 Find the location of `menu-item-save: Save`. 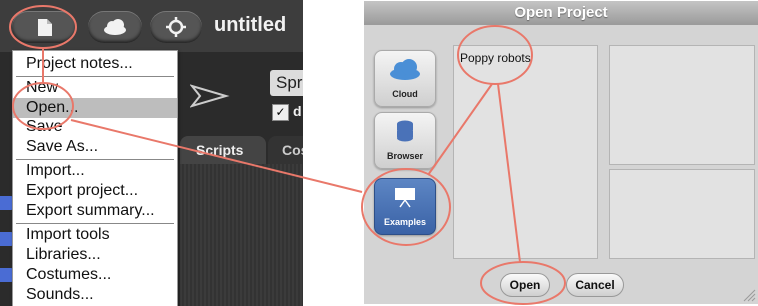

menu-item-save: Save is located at coordinates (95, 127).